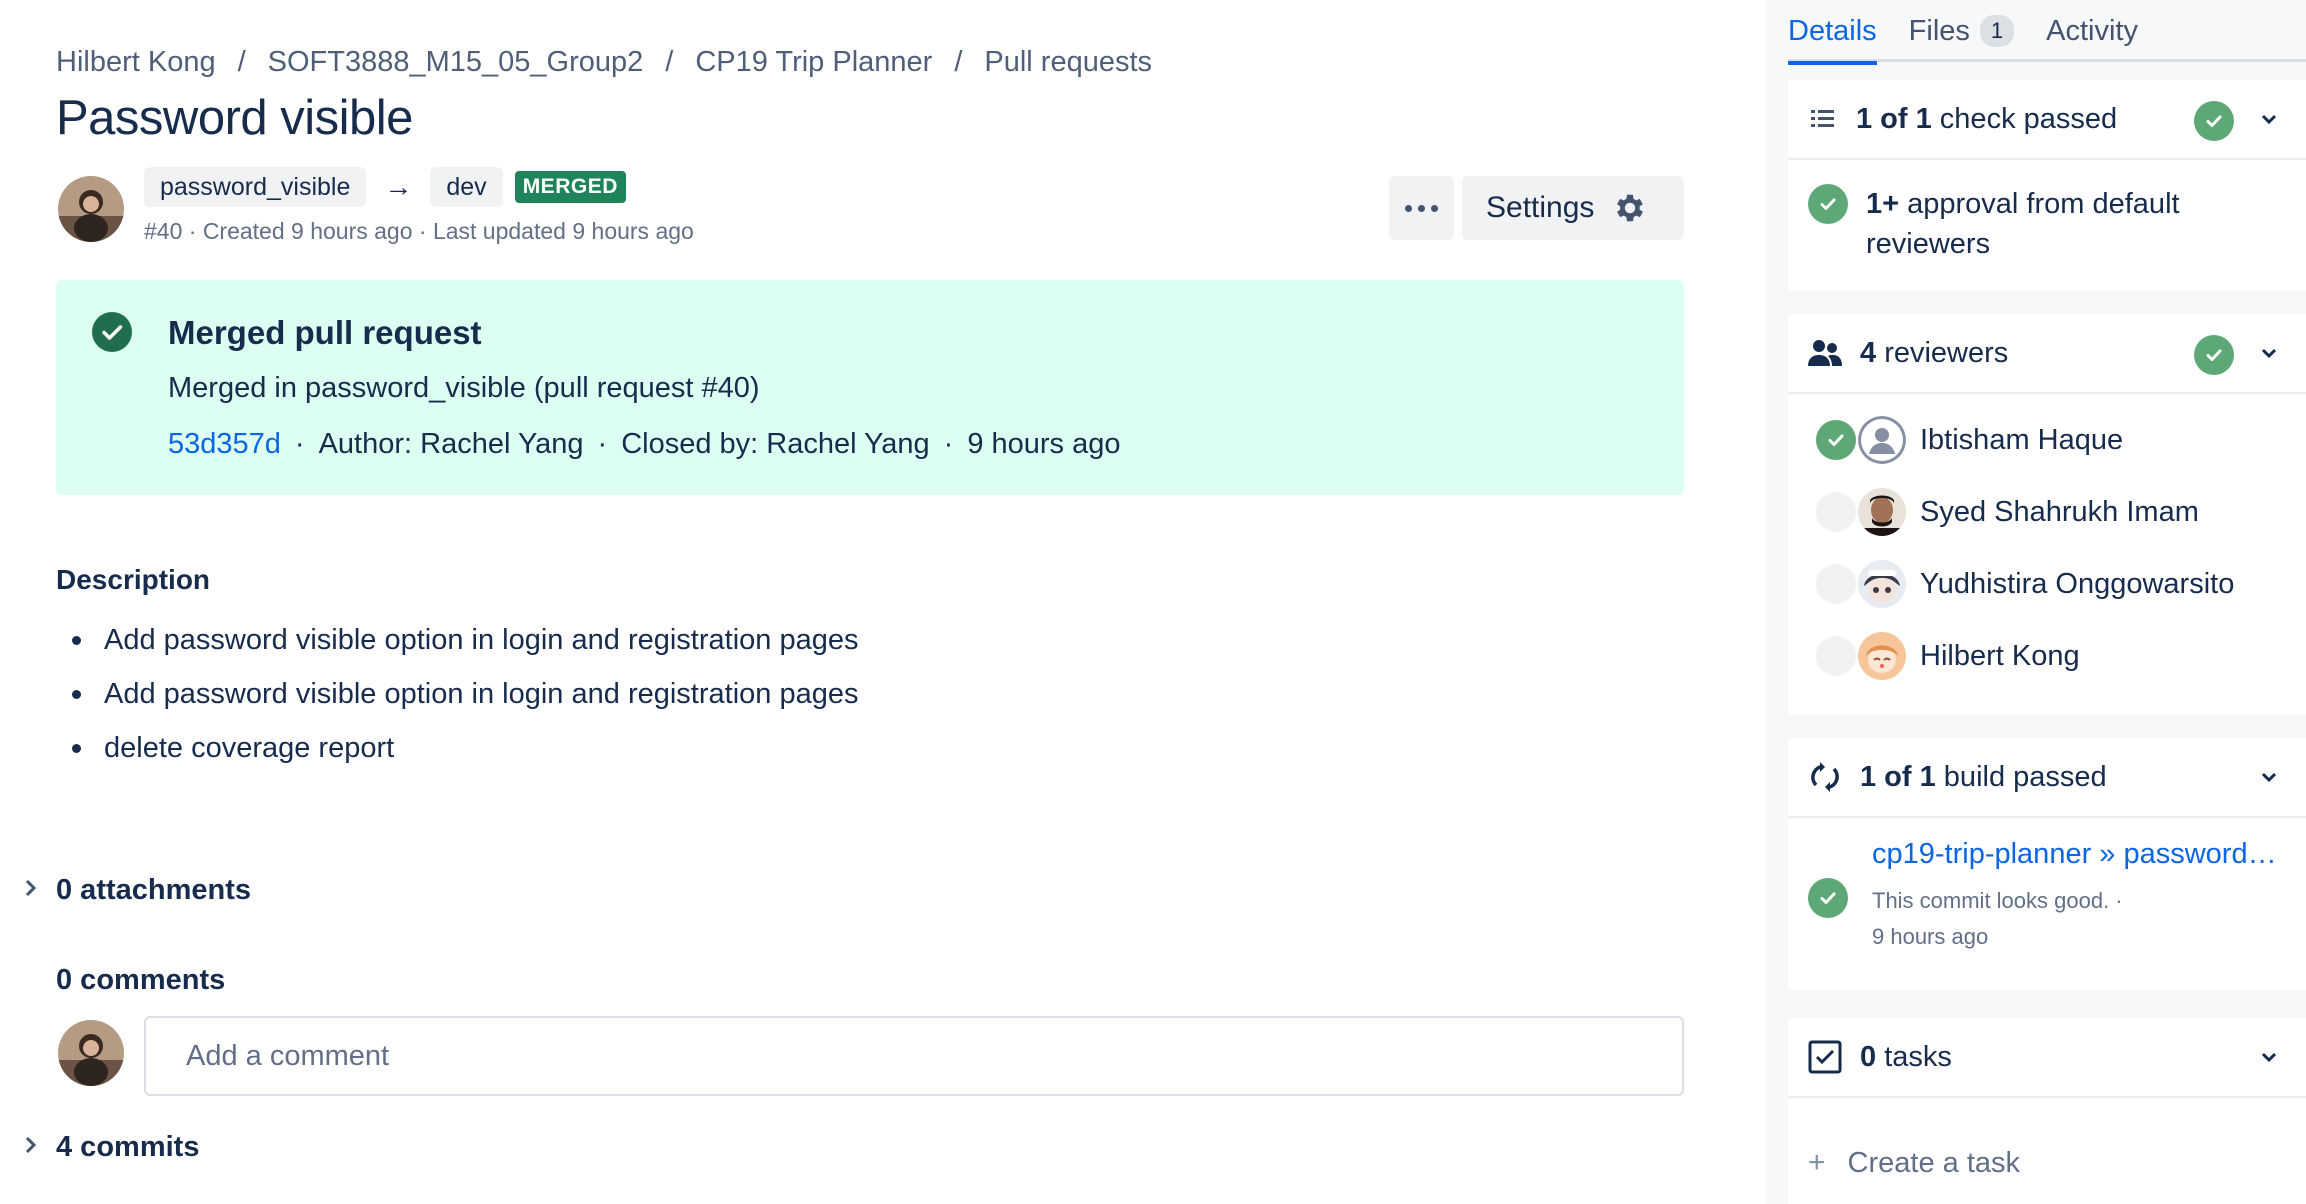 The height and width of the screenshot is (1204, 2306). I want to click on reviewers-header: 4 reviewers, so click(2047, 354).